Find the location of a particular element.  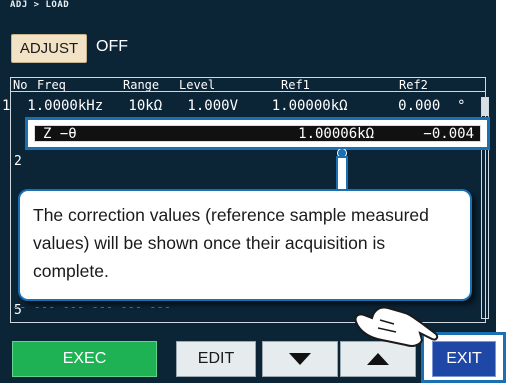

measurement-highlight: Z −θ 1.00006kΩ −0.004 is located at coordinates (257, 133).